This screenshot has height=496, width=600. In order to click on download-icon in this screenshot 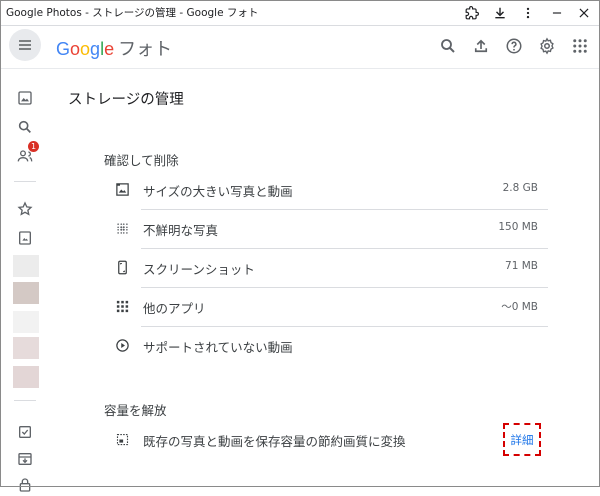, I will do `click(500, 13)`.